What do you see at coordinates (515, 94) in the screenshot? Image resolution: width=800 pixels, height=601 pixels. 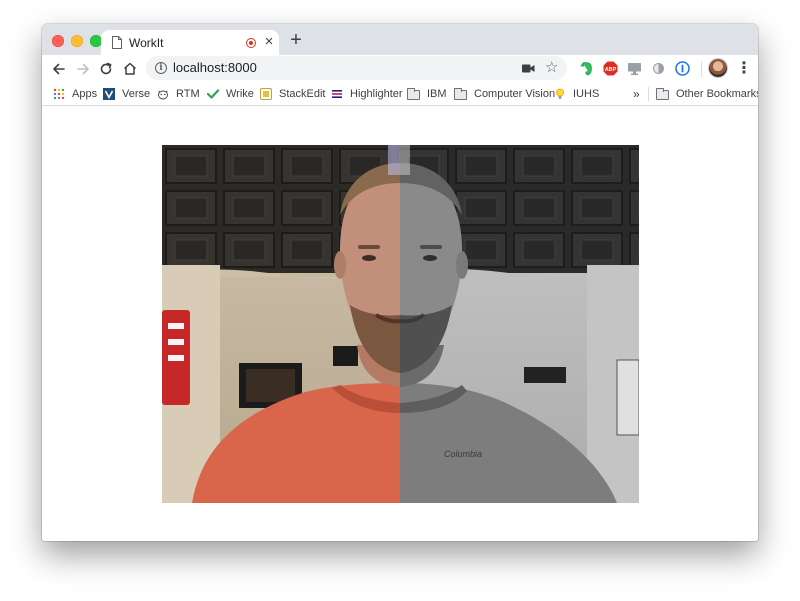 I see `bookmark-label: Computer Vision` at bounding box center [515, 94].